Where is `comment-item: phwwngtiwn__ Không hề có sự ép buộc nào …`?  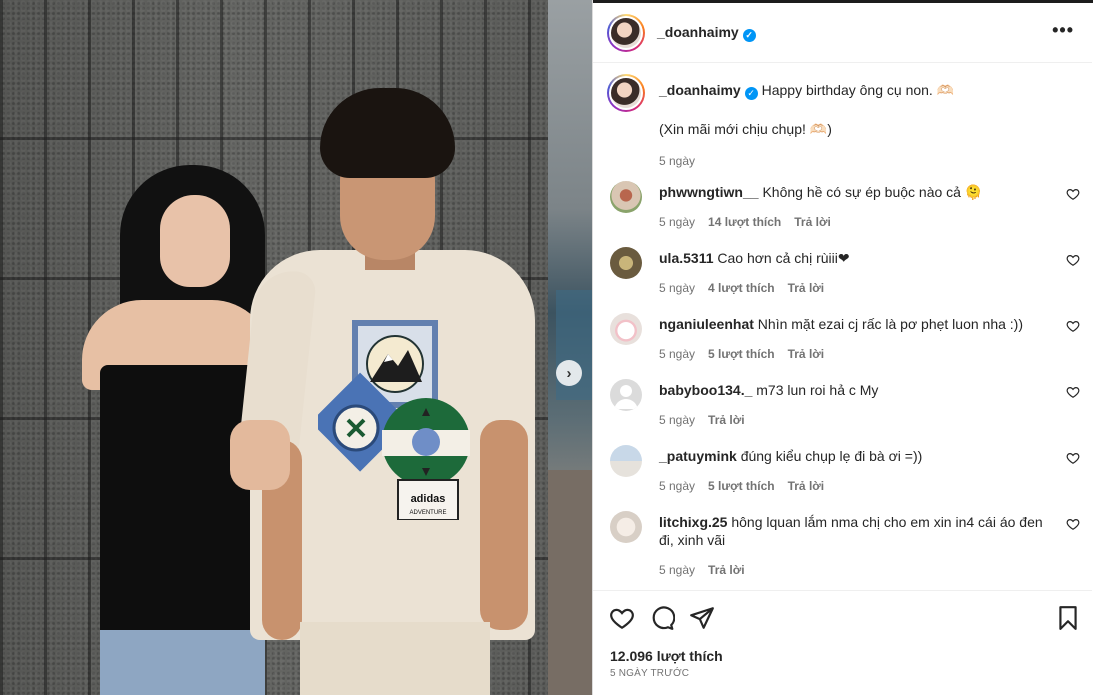
comment-item: phwwngtiwn__ Không hề có sự ép buộc nào … is located at coordinates (844, 206).